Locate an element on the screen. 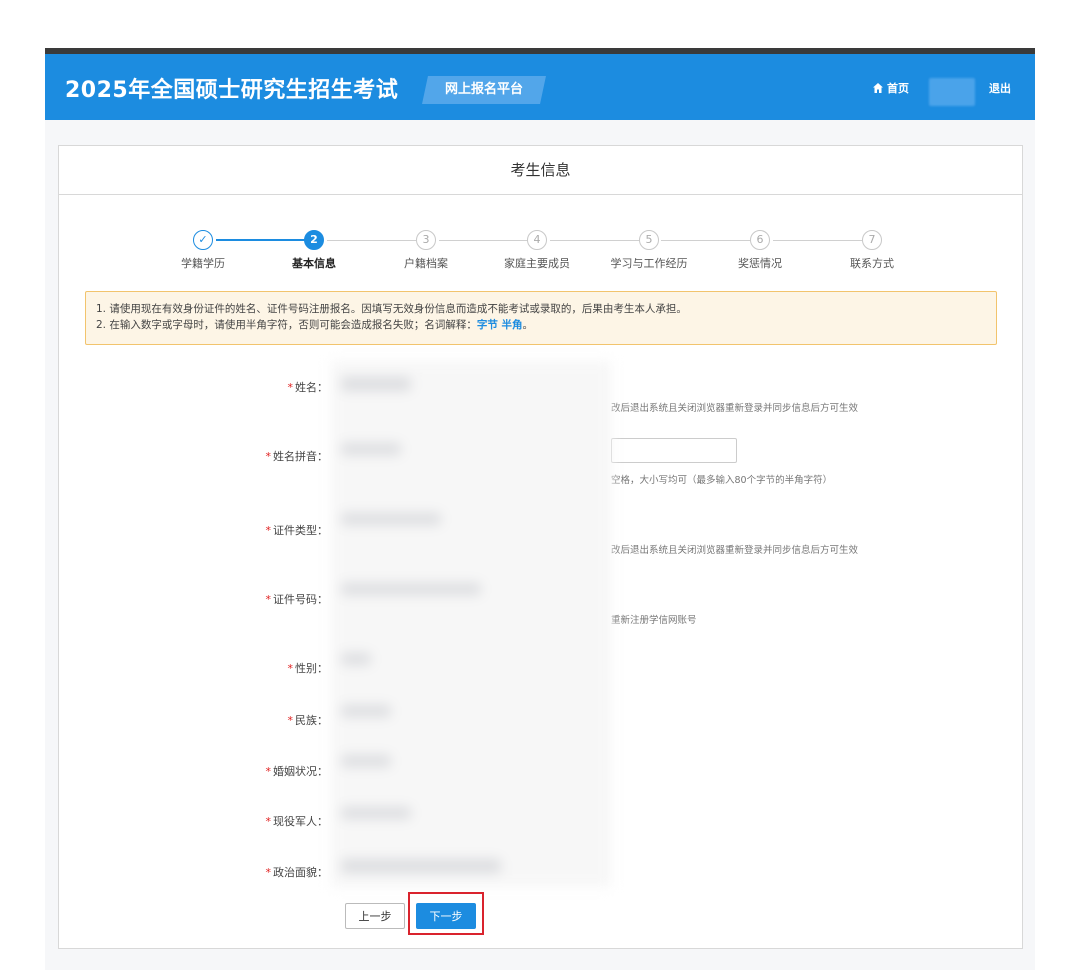 The height and width of the screenshot is (970, 1080). field-label-text: 现役军人： is located at coordinates (300, 821).